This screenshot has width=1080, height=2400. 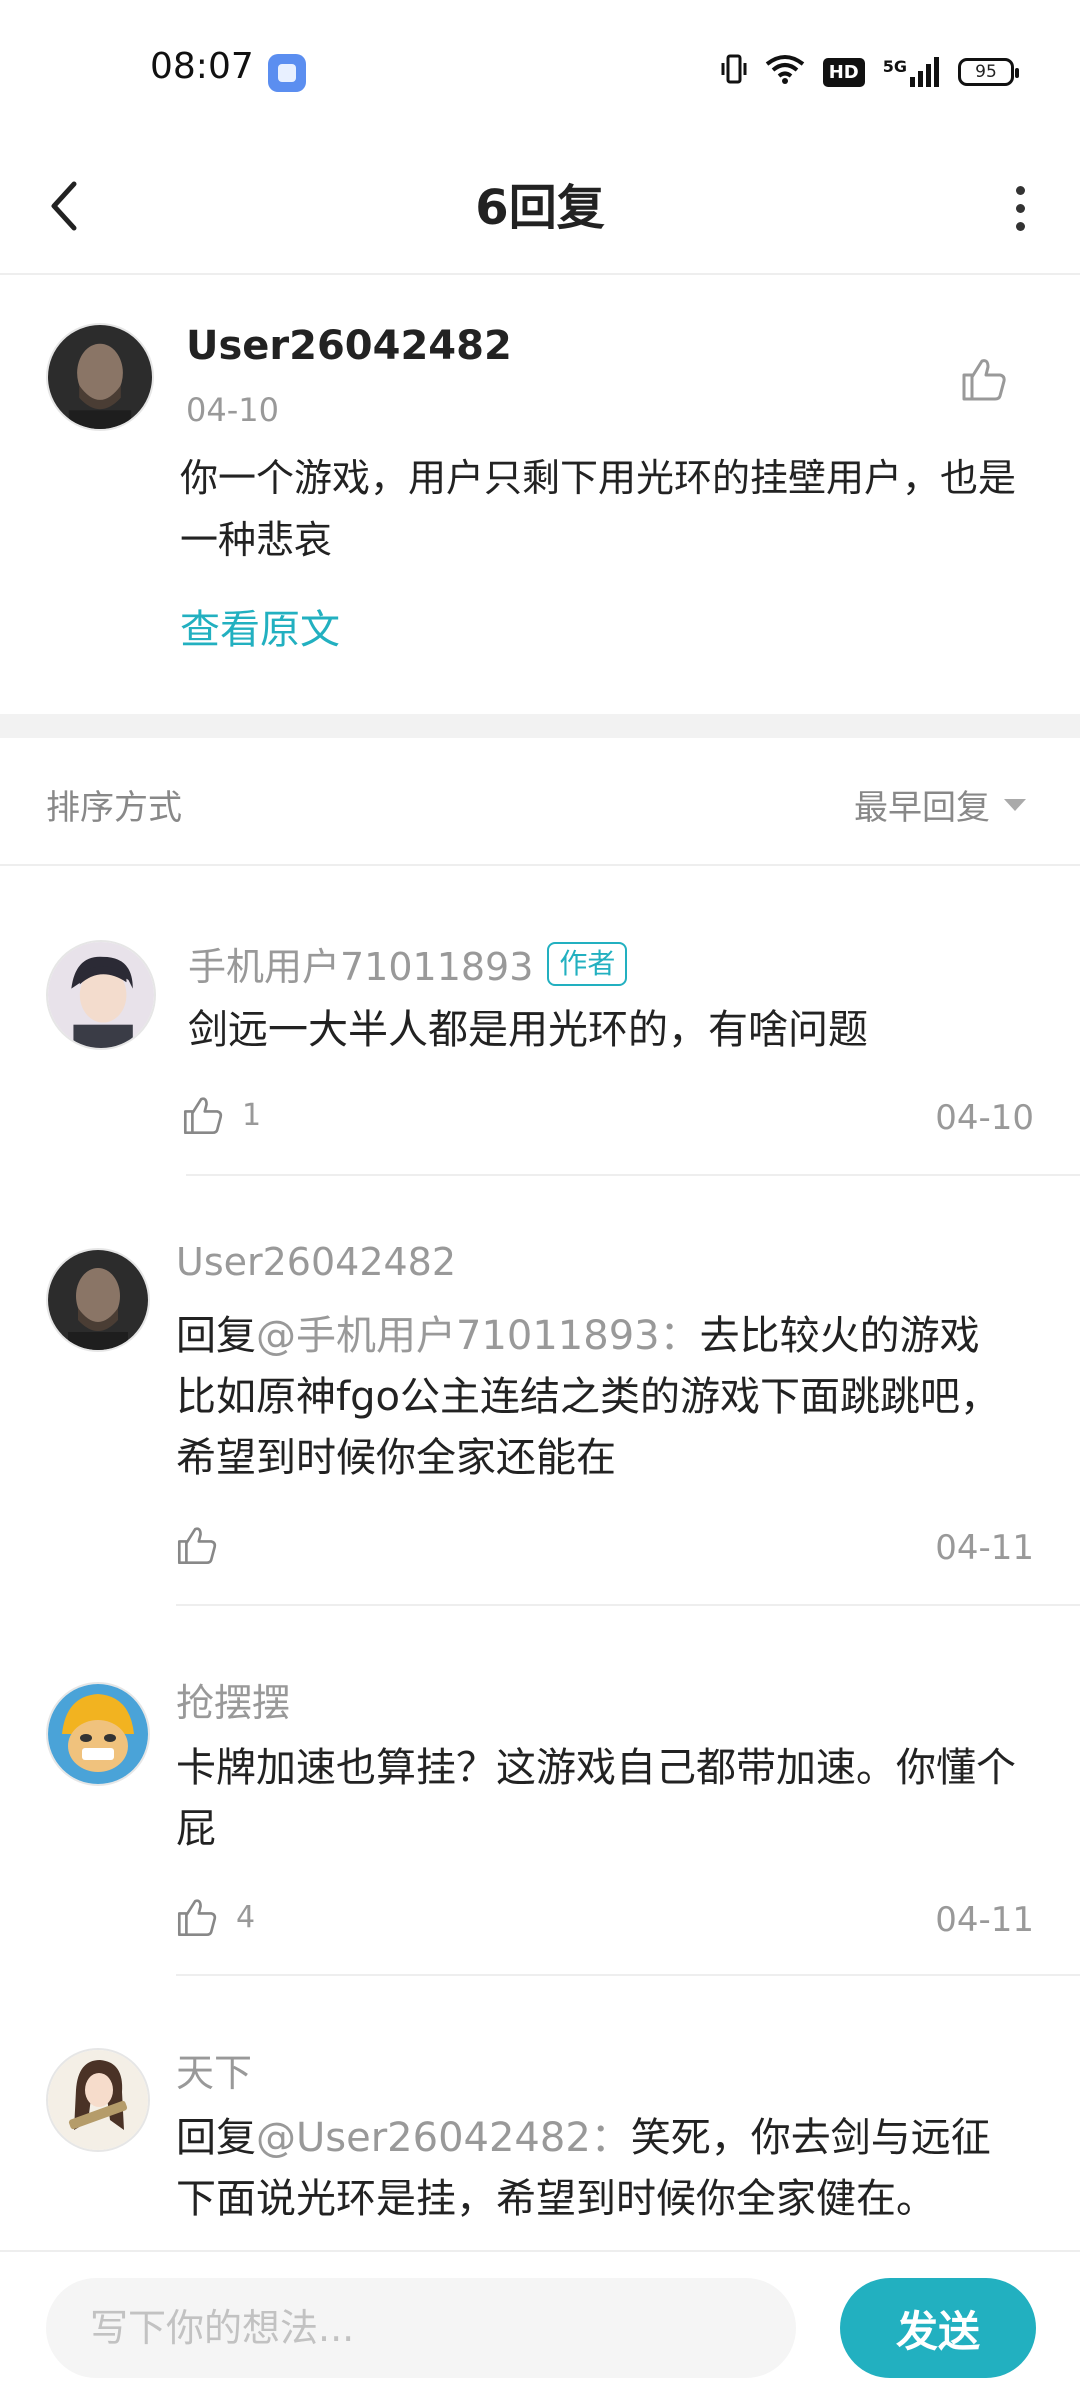 I want to click on like-button: 1, so click(x=220, y=1115).